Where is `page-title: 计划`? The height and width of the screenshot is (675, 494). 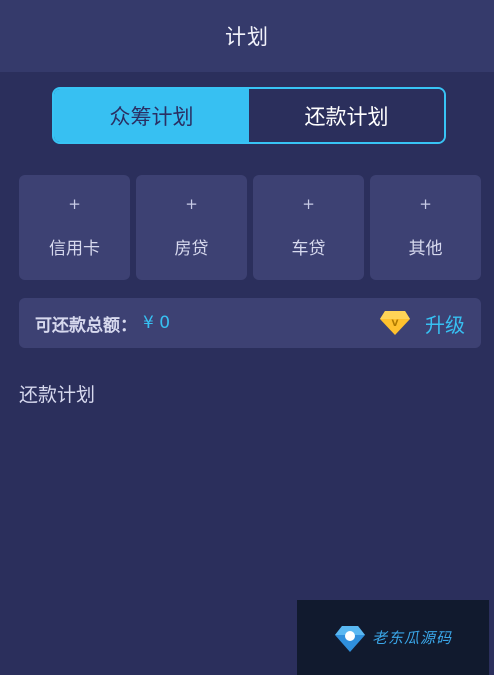 page-title: 计划 is located at coordinates (247, 37).